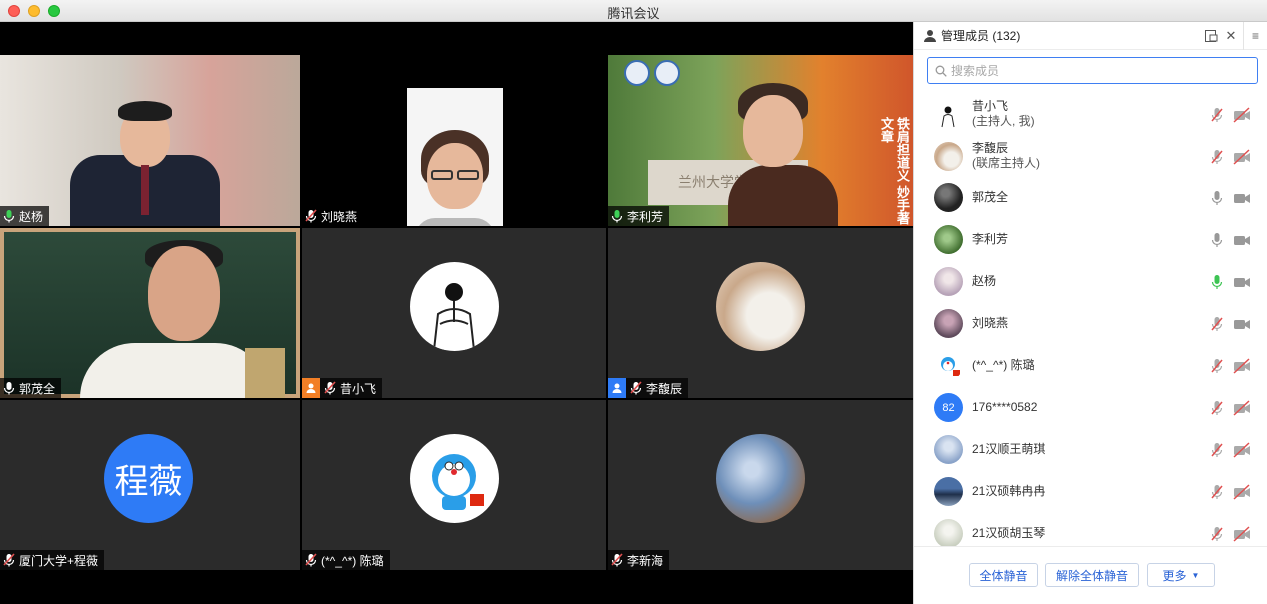  What do you see at coordinates (617, 388) in the screenshot?
I see `cohost-icon` at bounding box center [617, 388].